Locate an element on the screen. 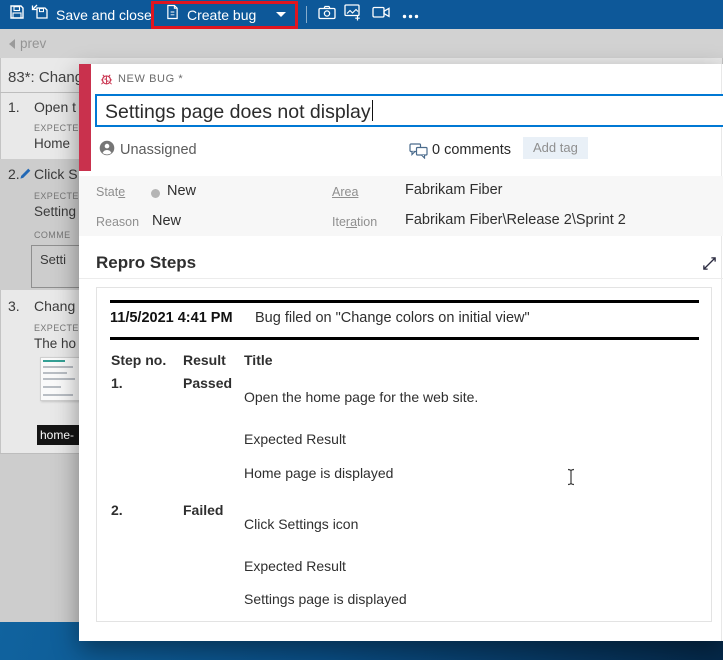 Image resolution: width=723 pixels, height=660 pixels. step-nav-bar: prev is located at coordinates (361, 43).